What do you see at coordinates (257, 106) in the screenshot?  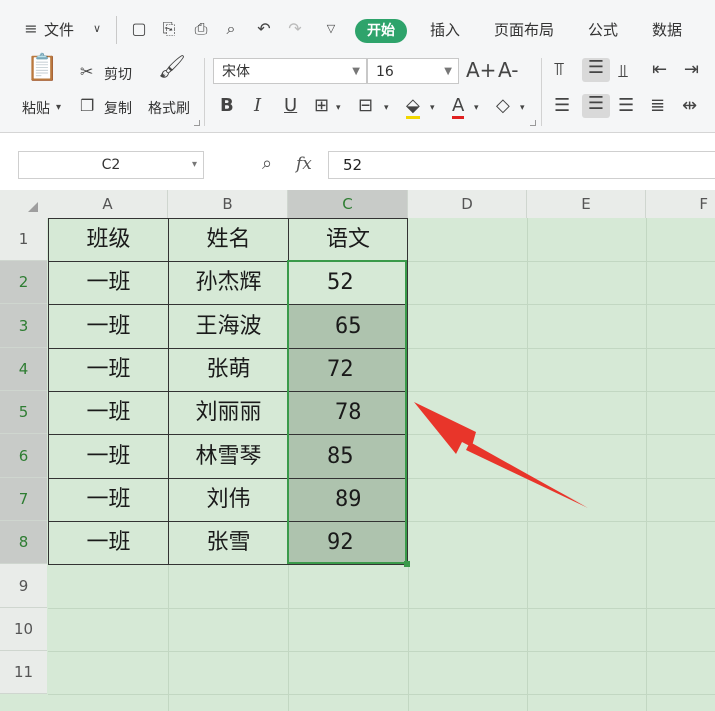 I see `italic-button: I` at bounding box center [257, 106].